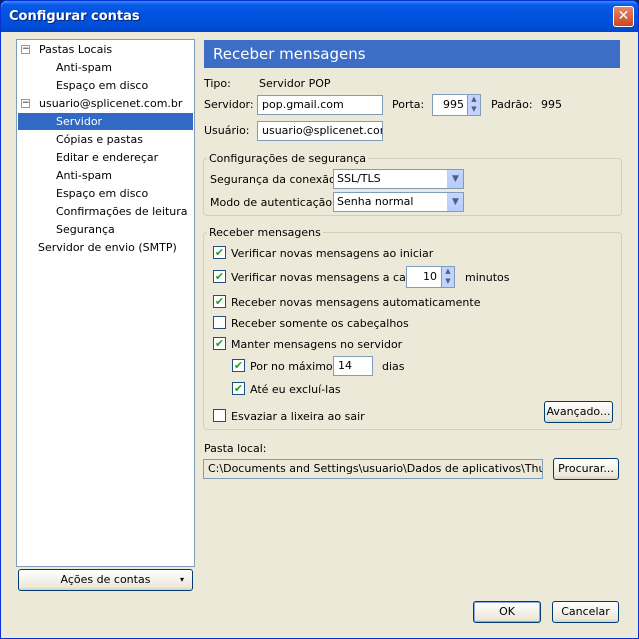 The height and width of the screenshot is (639, 639). I want to click on connection-security-label: Segurança da conexão:, so click(275, 179).